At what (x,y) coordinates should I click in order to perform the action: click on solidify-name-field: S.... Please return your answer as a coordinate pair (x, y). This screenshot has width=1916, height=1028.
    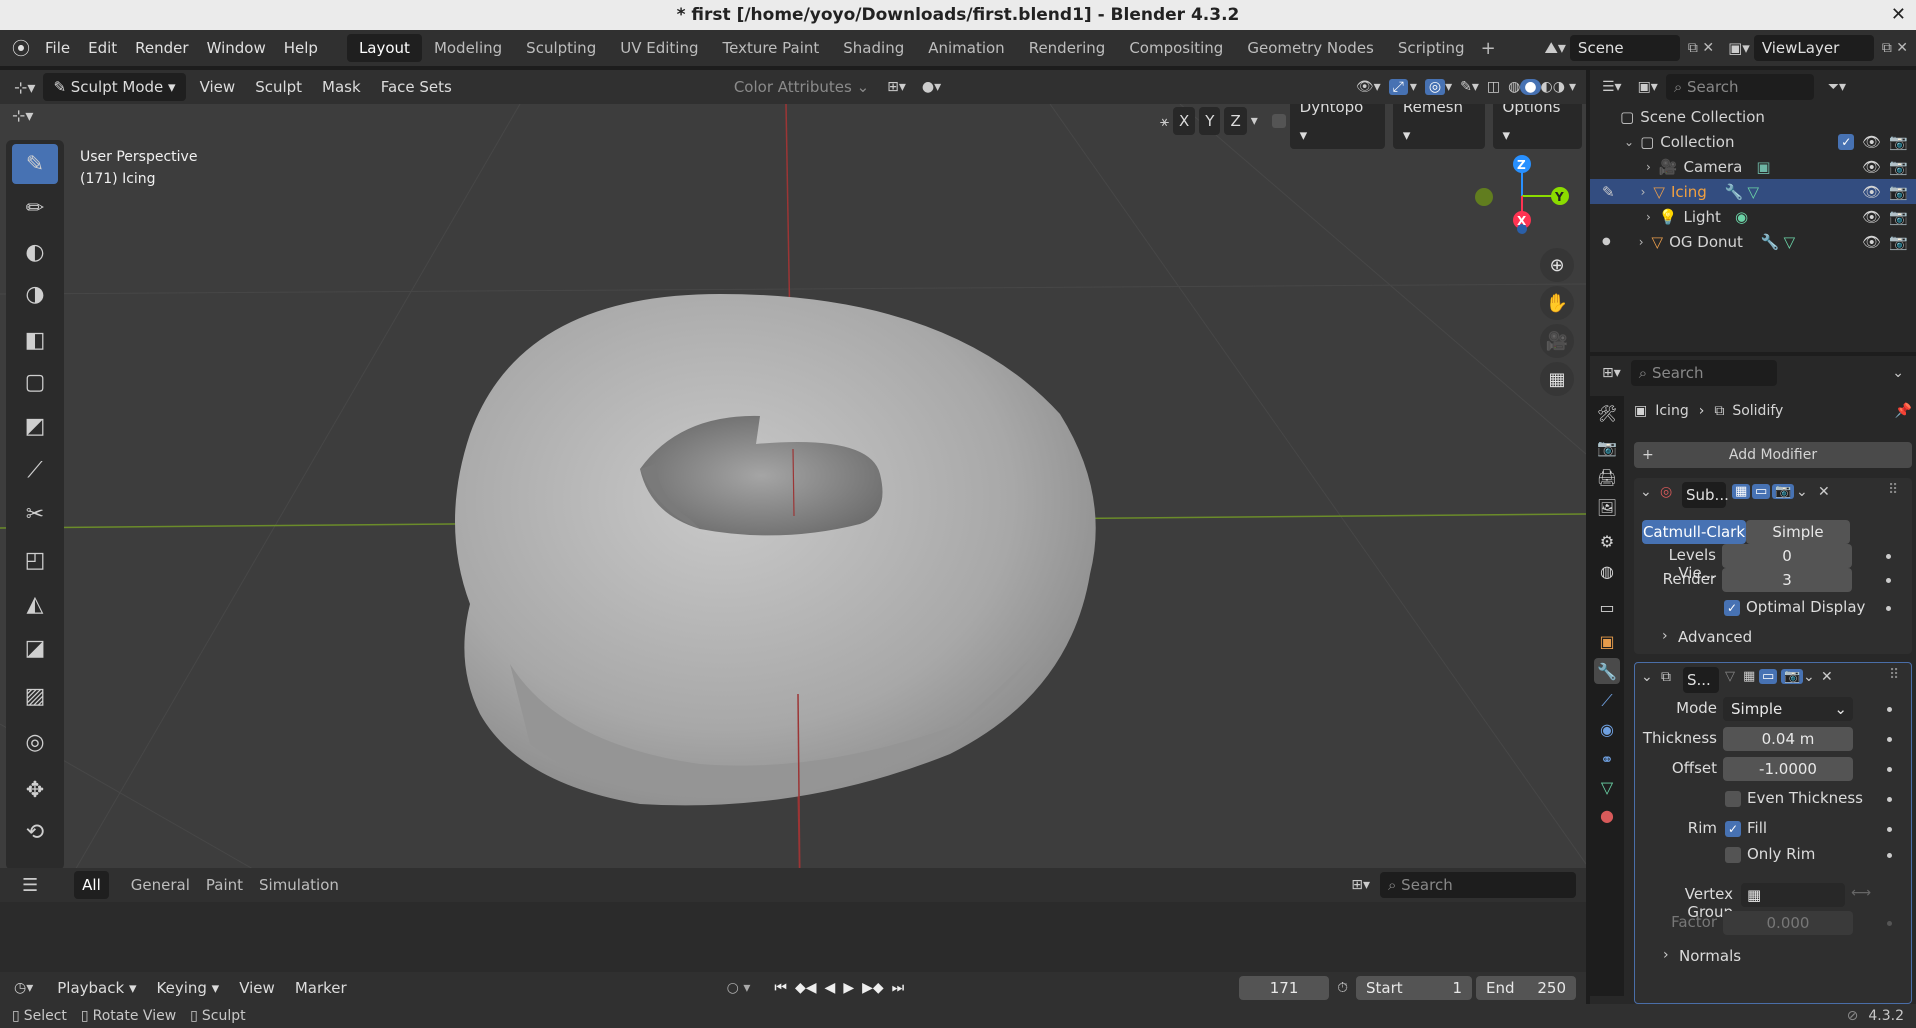
    Looking at the image, I should click on (1701, 680).